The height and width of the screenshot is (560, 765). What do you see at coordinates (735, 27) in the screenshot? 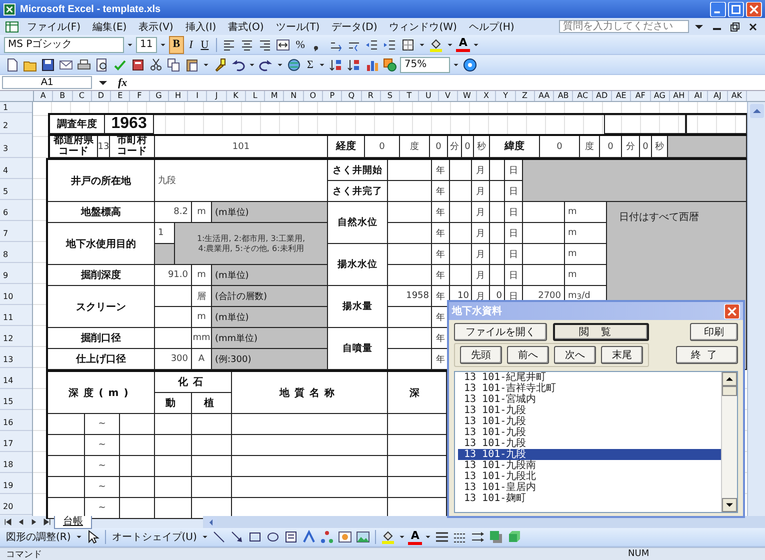
I see `restore-icon` at bounding box center [735, 27].